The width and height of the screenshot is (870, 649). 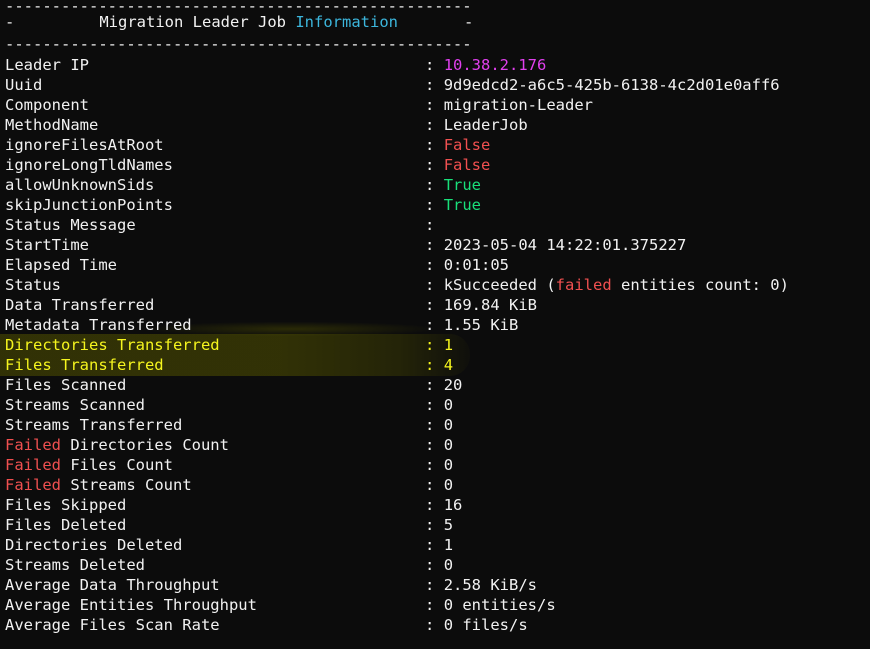 What do you see at coordinates (611, 85) in the screenshot?
I see `row-value-text: 9d9edcd2-a6c5-425b-6138-4c2d01e0aff6` at bounding box center [611, 85].